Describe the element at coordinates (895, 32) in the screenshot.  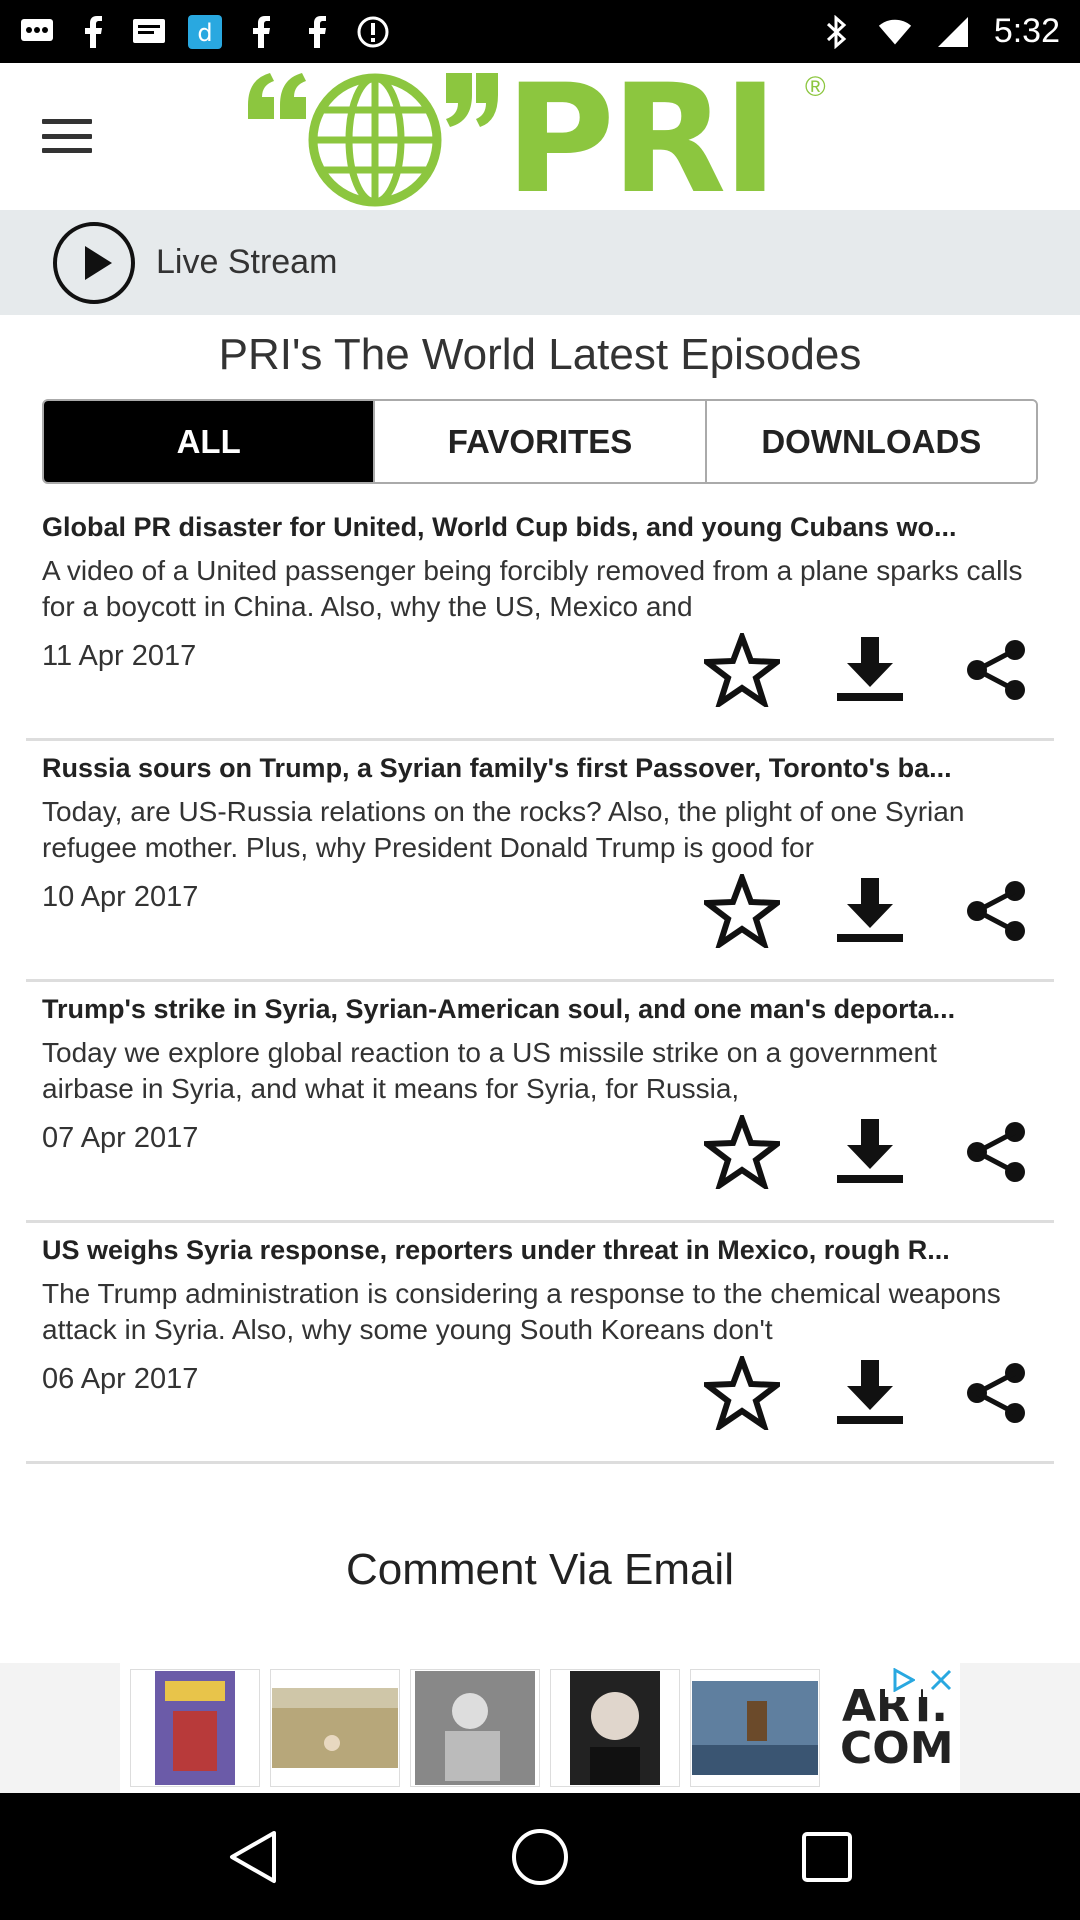
I see `wifi-icon` at that location.